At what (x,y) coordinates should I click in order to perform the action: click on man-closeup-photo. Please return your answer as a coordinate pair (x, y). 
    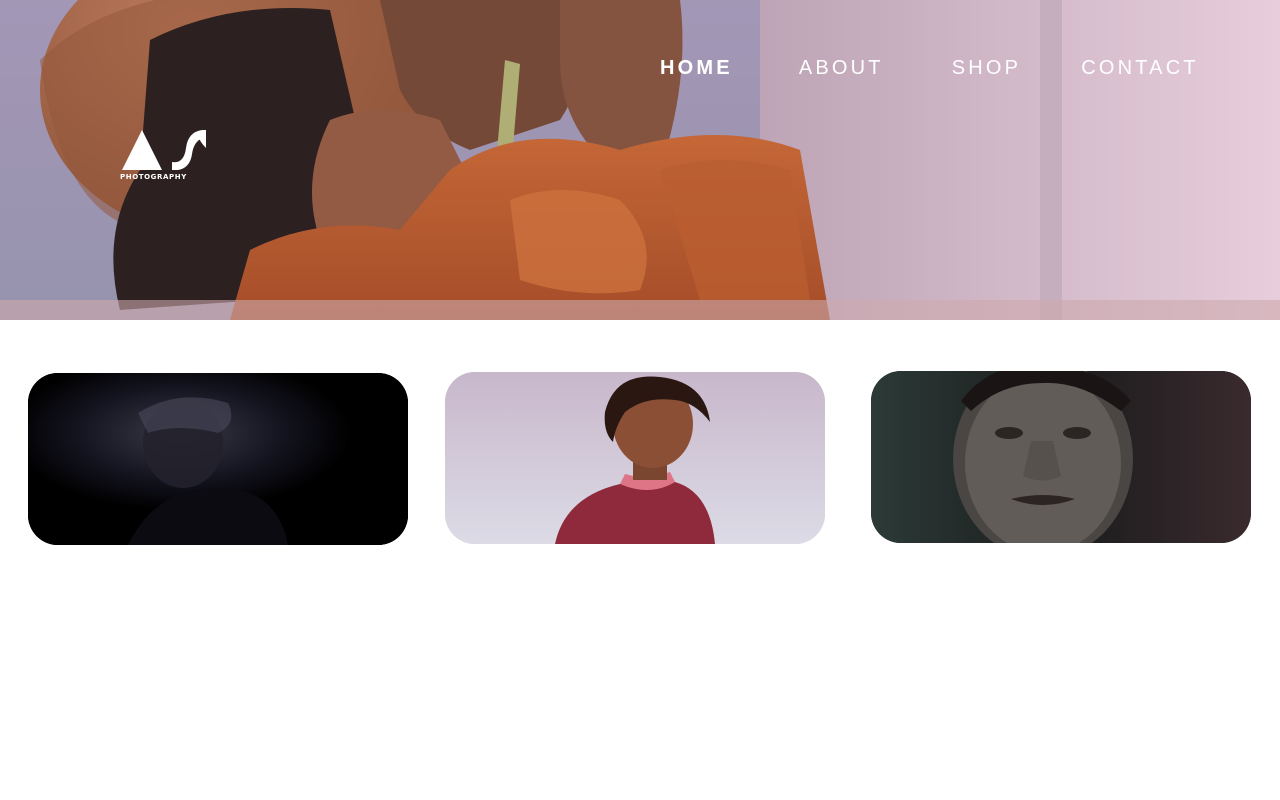
    Looking at the image, I should click on (1061, 457).